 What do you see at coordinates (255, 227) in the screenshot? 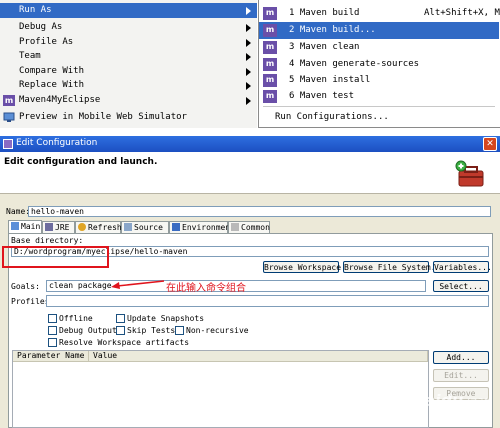
I see `tab-label: Common` at bounding box center [255, 227].